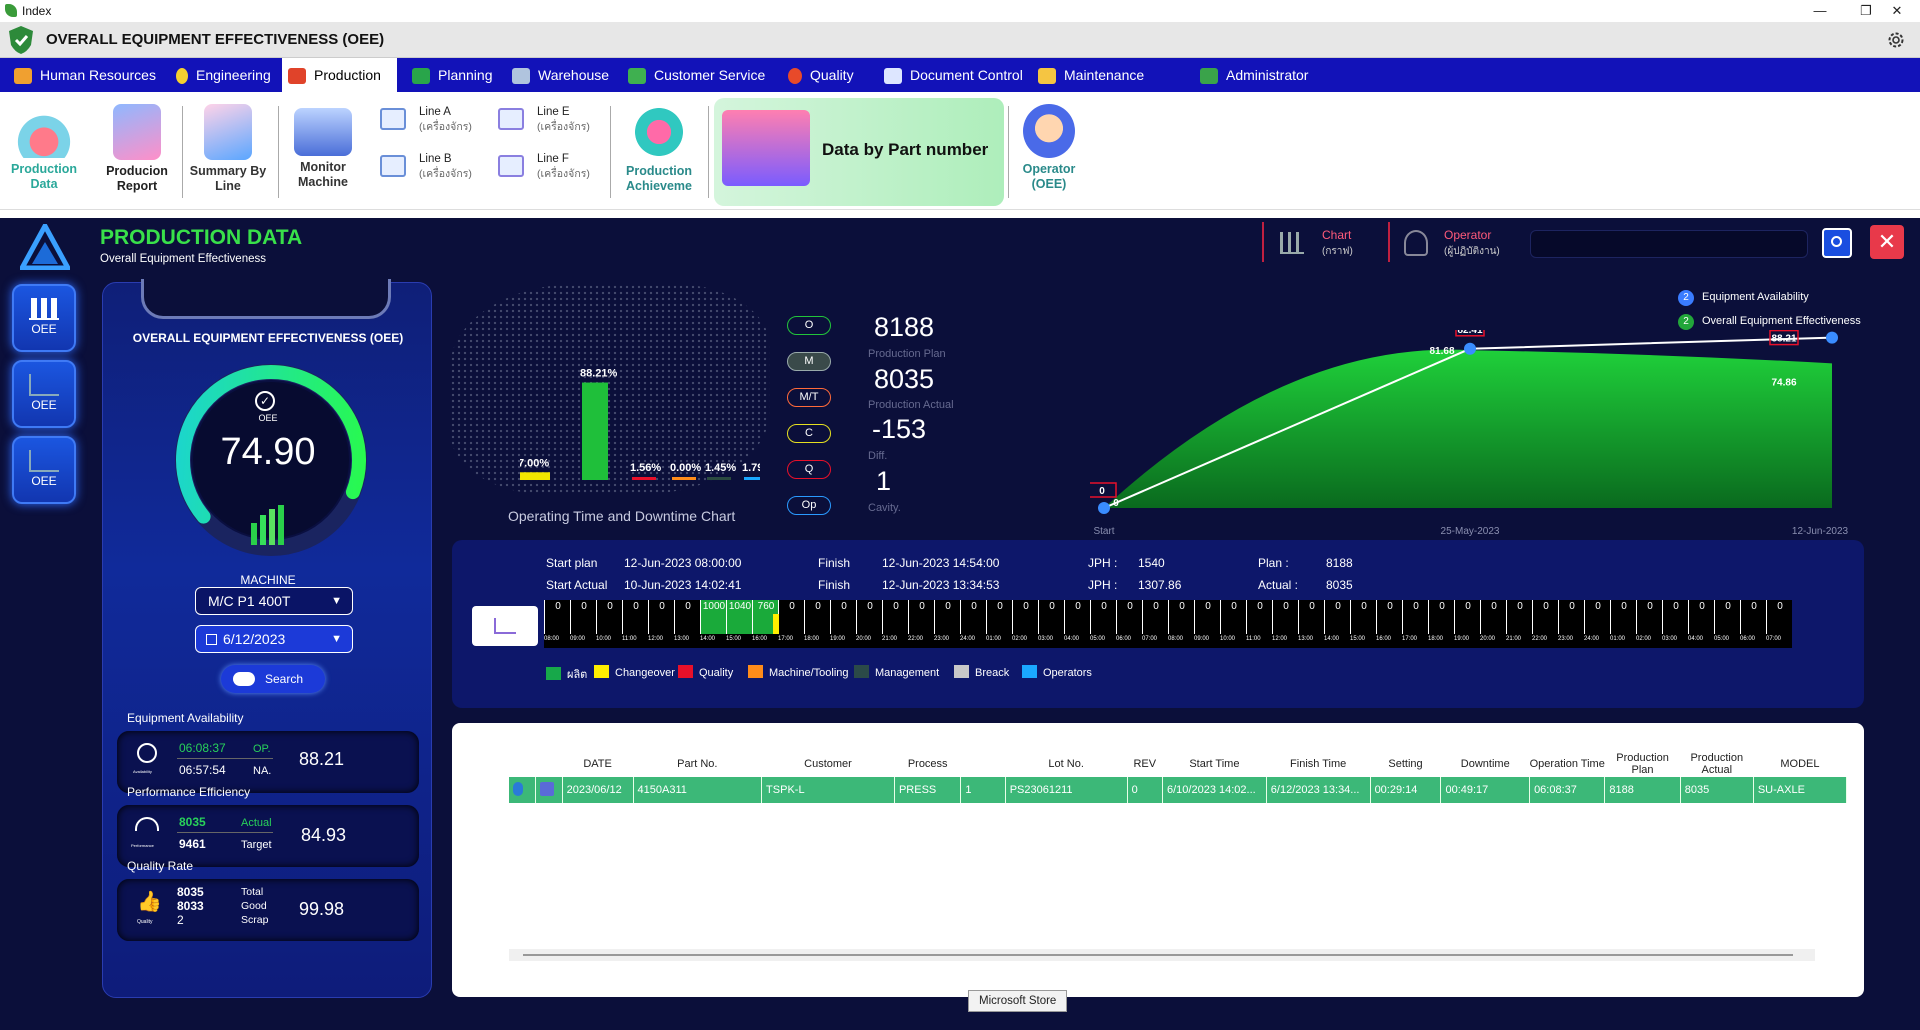 The height and width of the screenshot is (1030, 1920). I want to click on search-button, so click(1837, 243).